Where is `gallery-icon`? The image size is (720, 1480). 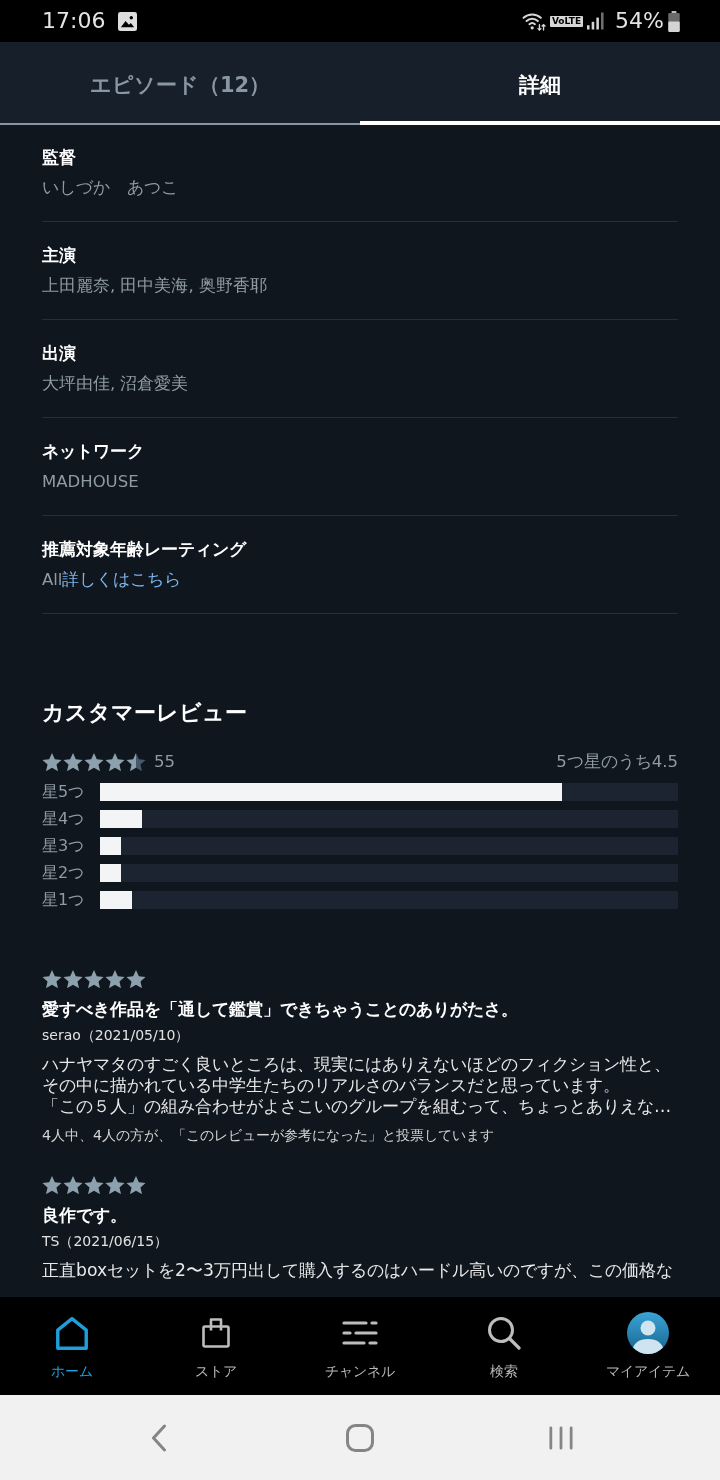
gallery-icon is located at coordinates (128, 21).